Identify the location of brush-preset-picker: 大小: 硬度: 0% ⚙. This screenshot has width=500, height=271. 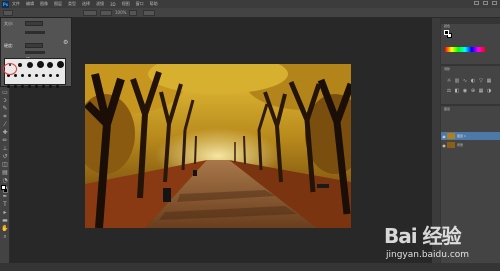
(36, 53).